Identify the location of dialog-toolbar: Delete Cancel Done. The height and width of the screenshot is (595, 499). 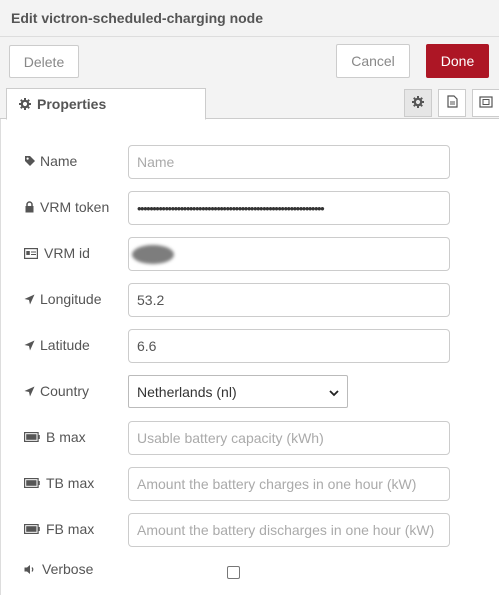
(249, 62).